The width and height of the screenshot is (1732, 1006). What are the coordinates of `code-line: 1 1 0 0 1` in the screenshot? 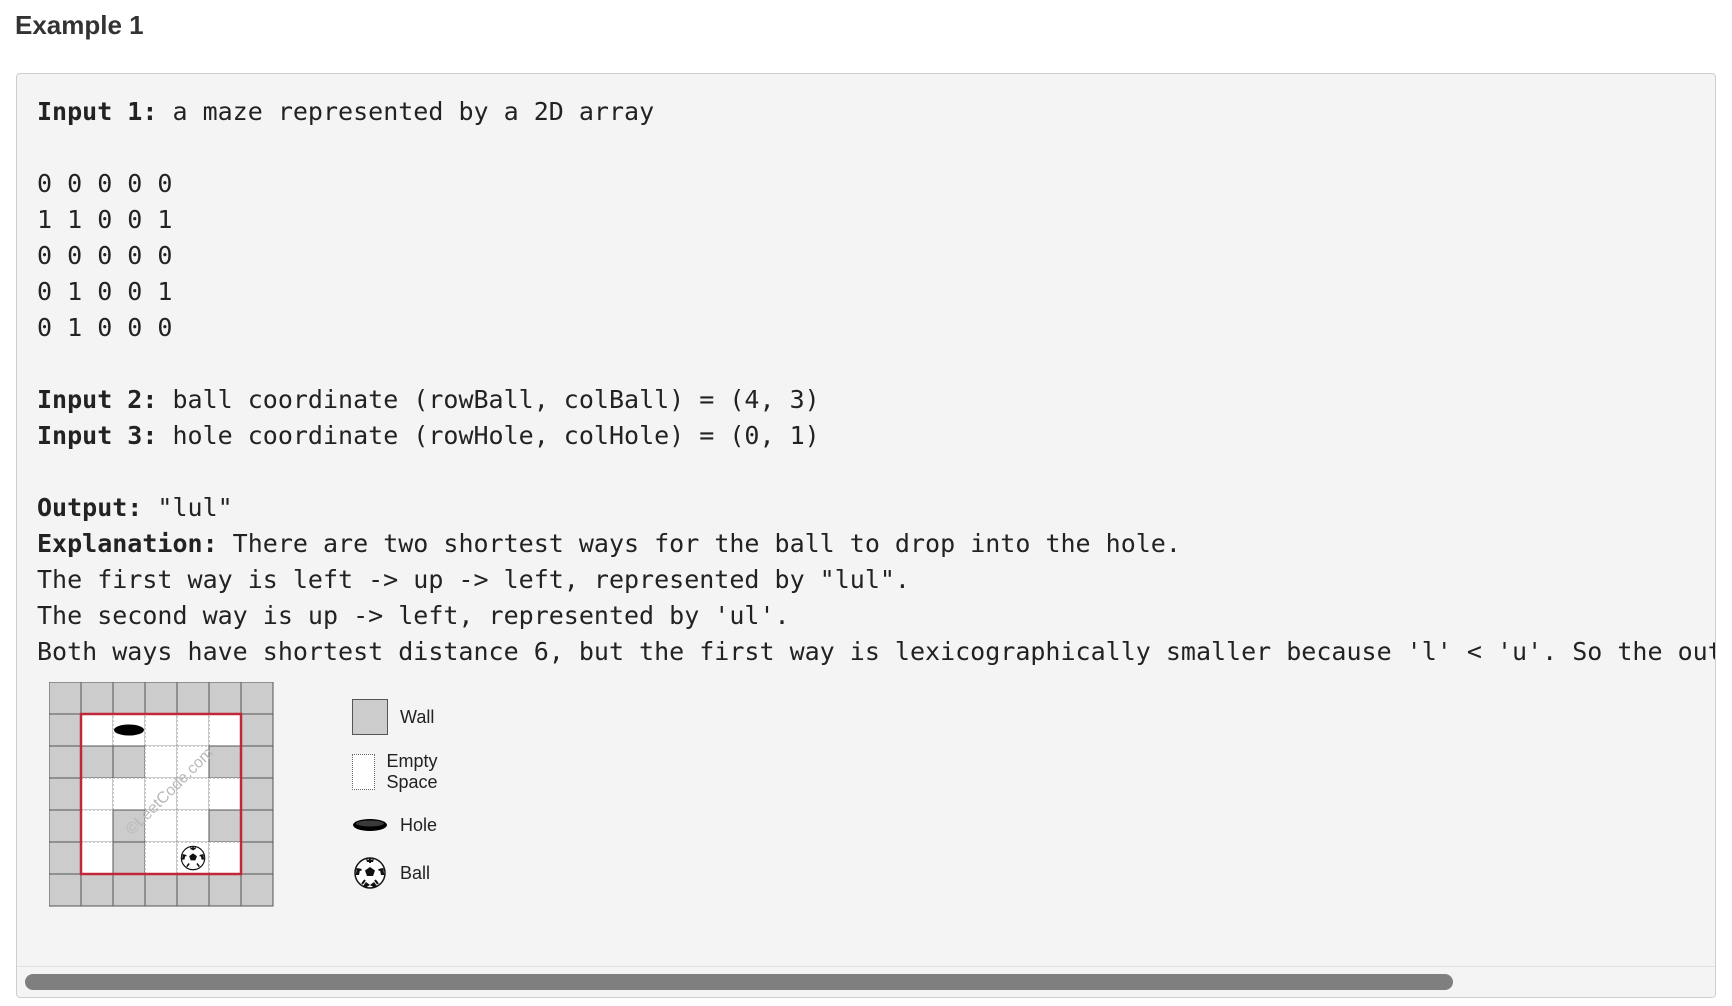 It's located at (876, 220).